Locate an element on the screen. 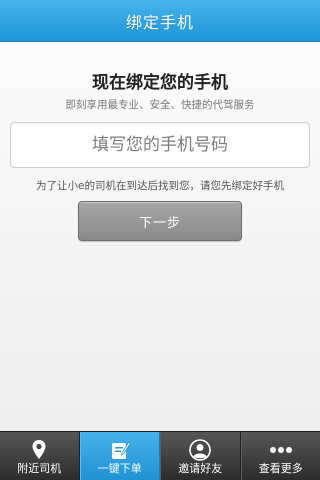 Image resolution: width=320 pixels, height=480 pixels. next-step-button: 下一步 is located at coordinates (160, 221).